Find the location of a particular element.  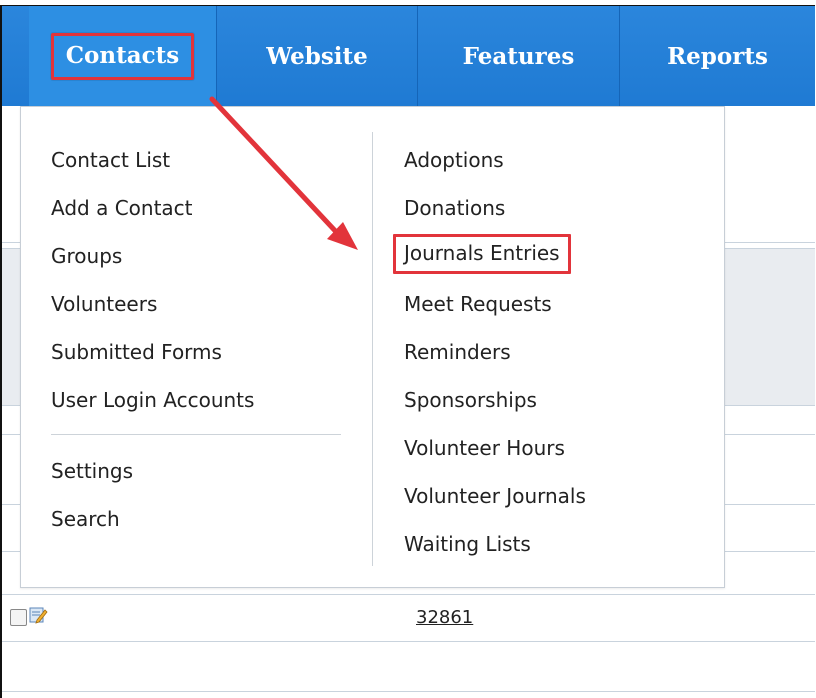

nav-contacts: Contacts is located at coordinates (123, 56).